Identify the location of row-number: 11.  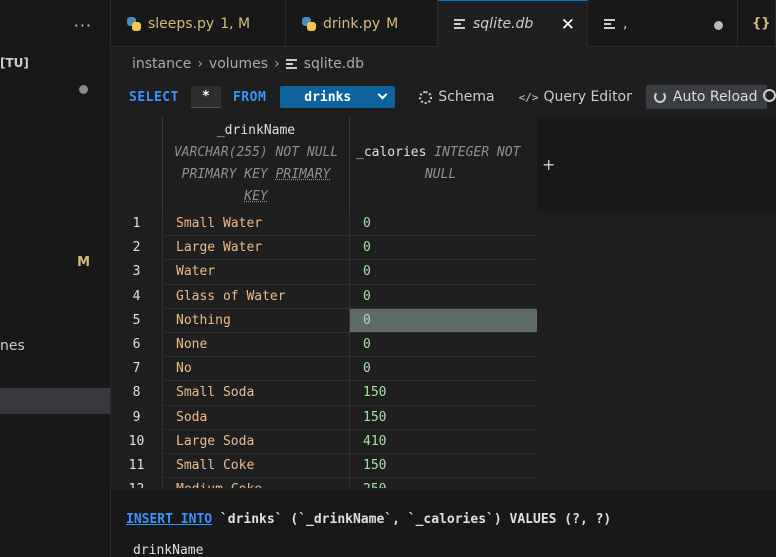
(136, 466).